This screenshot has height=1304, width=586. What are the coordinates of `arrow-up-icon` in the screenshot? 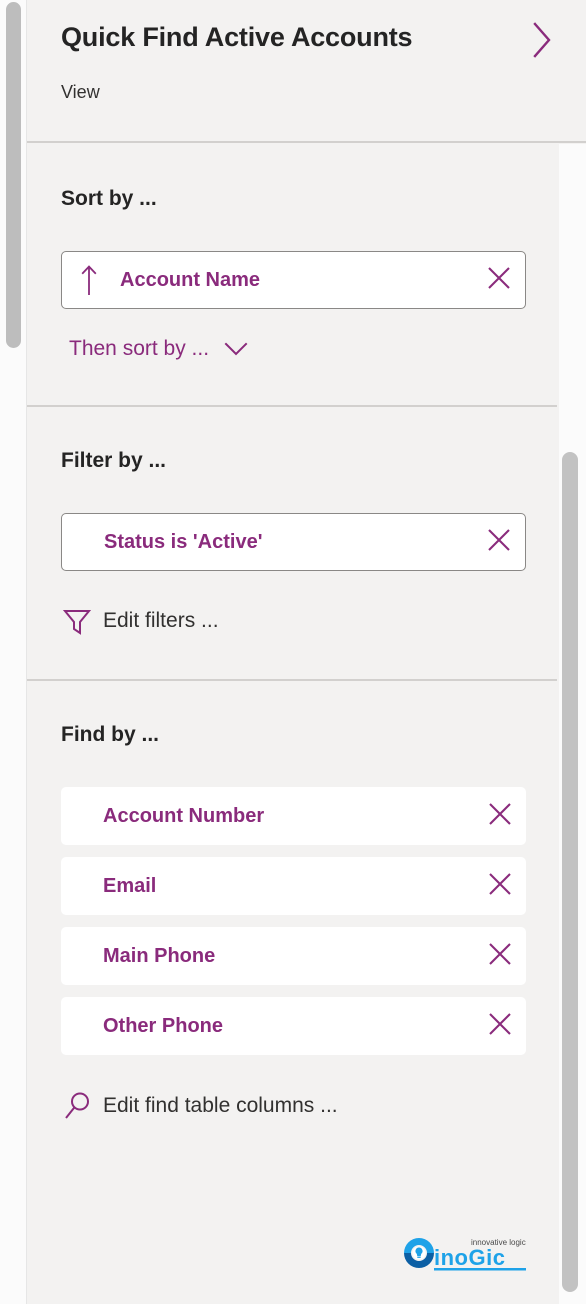 It's located at (89, 280).